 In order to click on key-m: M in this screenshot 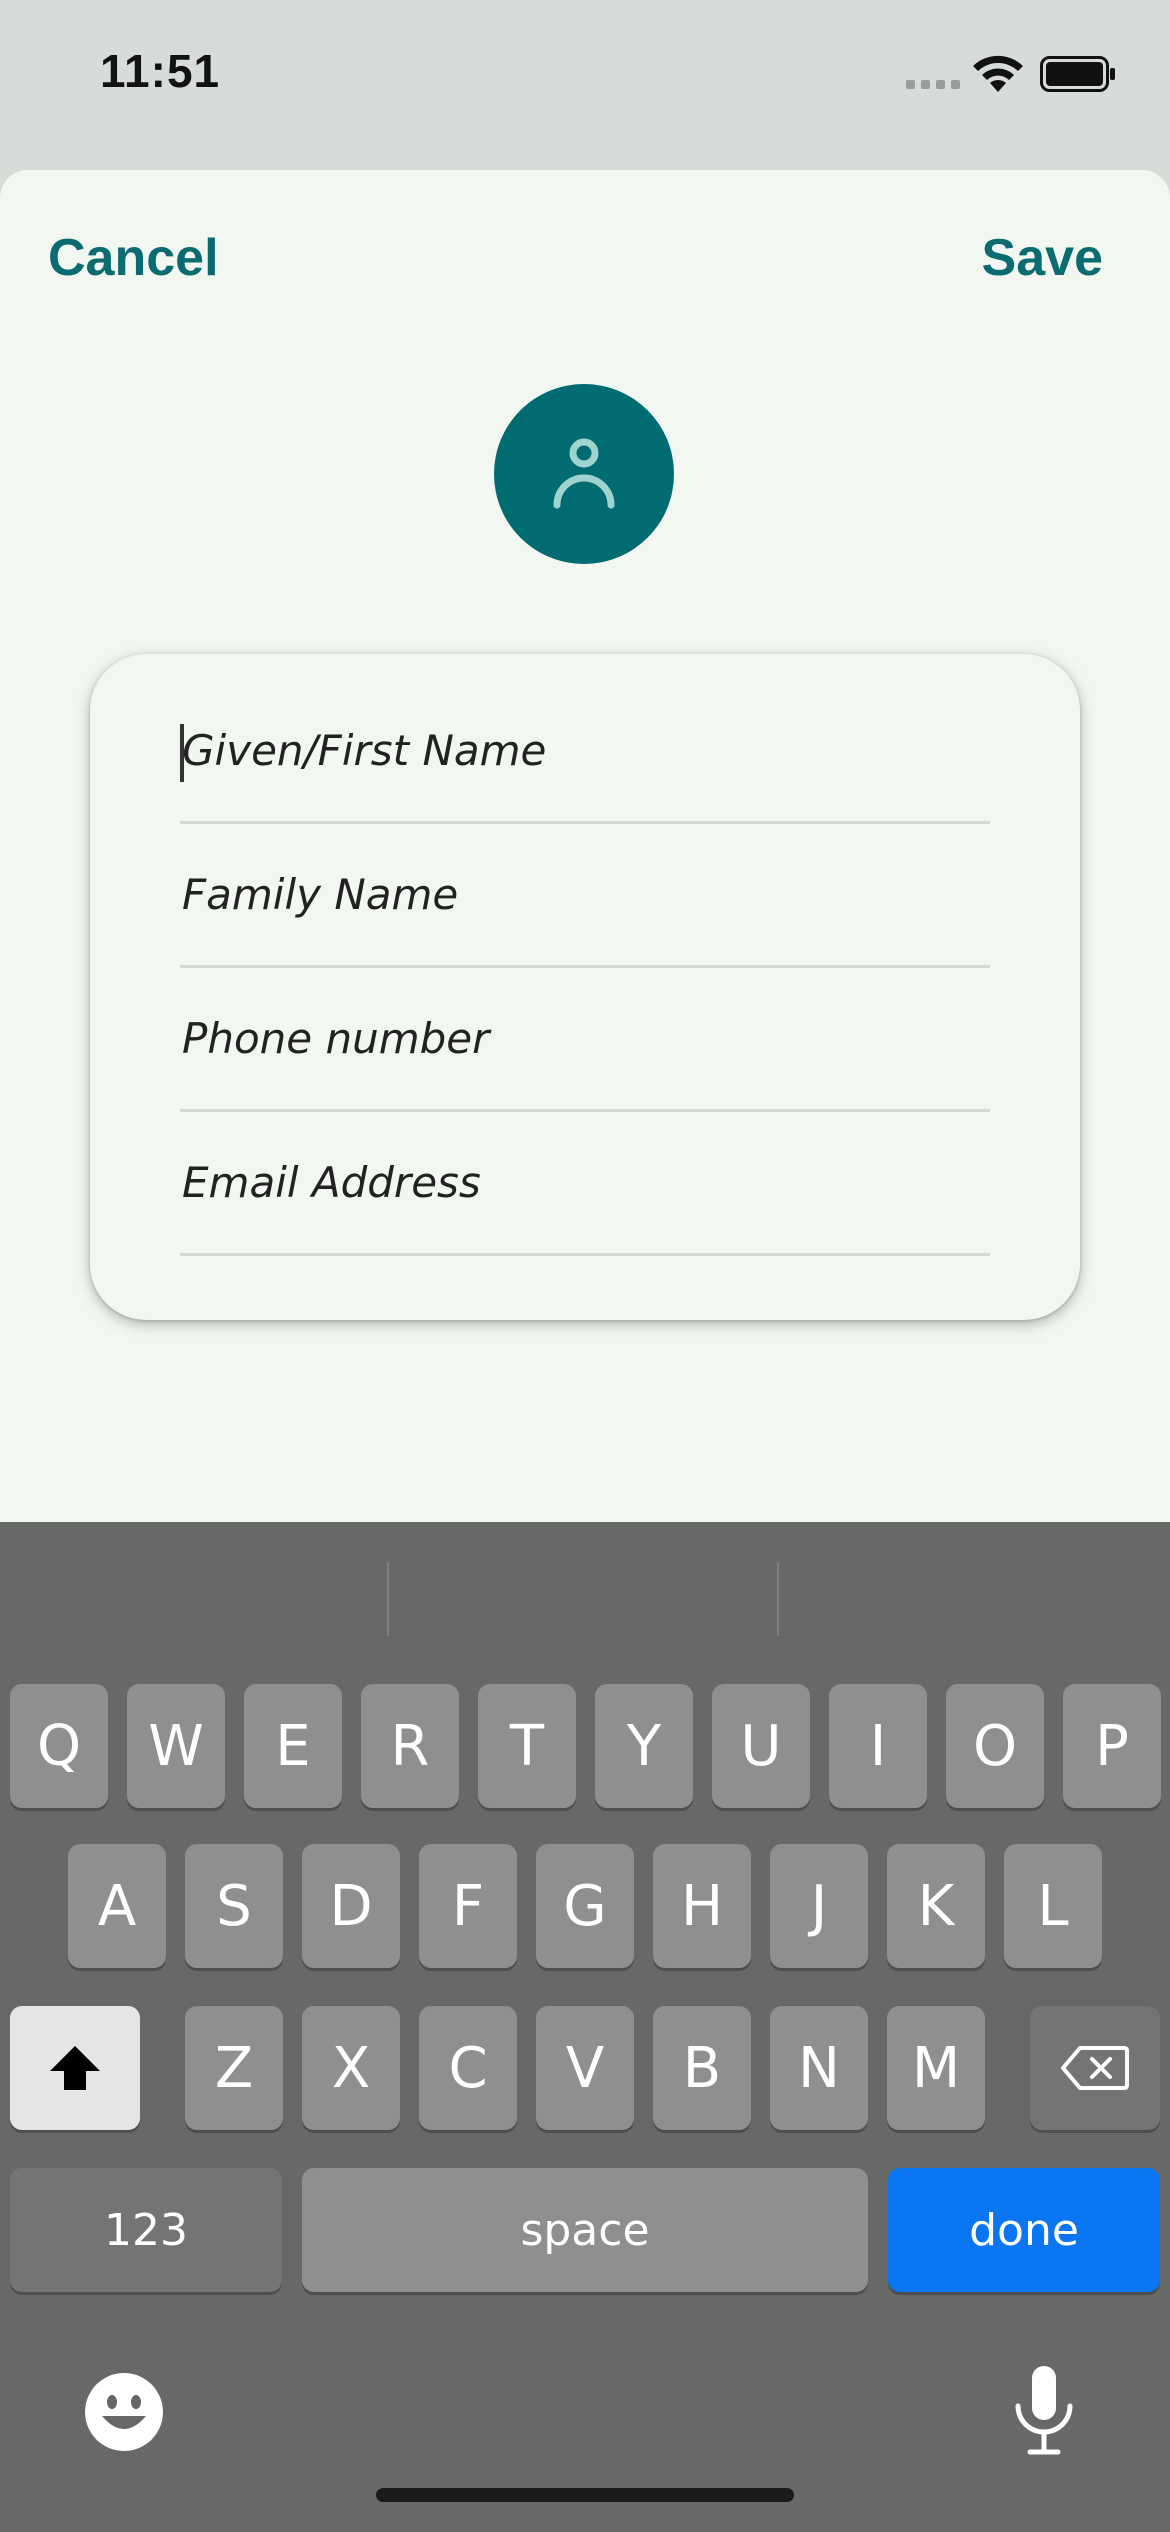, I will do `click(936, 2068)`.